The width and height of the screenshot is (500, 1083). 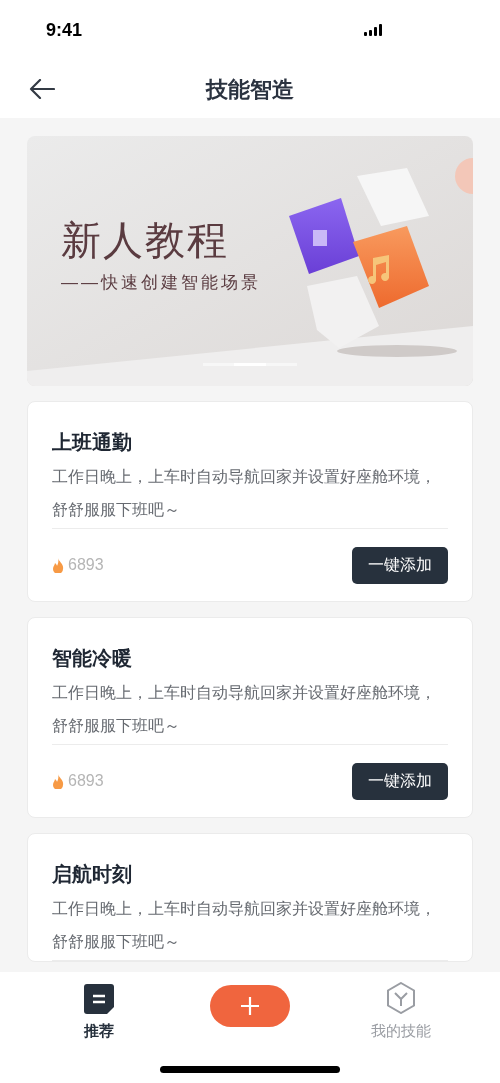 What do you see at coordinates (374, 30) in the screenshot?
I see `signal-icon` at bounding box center [374, 30].